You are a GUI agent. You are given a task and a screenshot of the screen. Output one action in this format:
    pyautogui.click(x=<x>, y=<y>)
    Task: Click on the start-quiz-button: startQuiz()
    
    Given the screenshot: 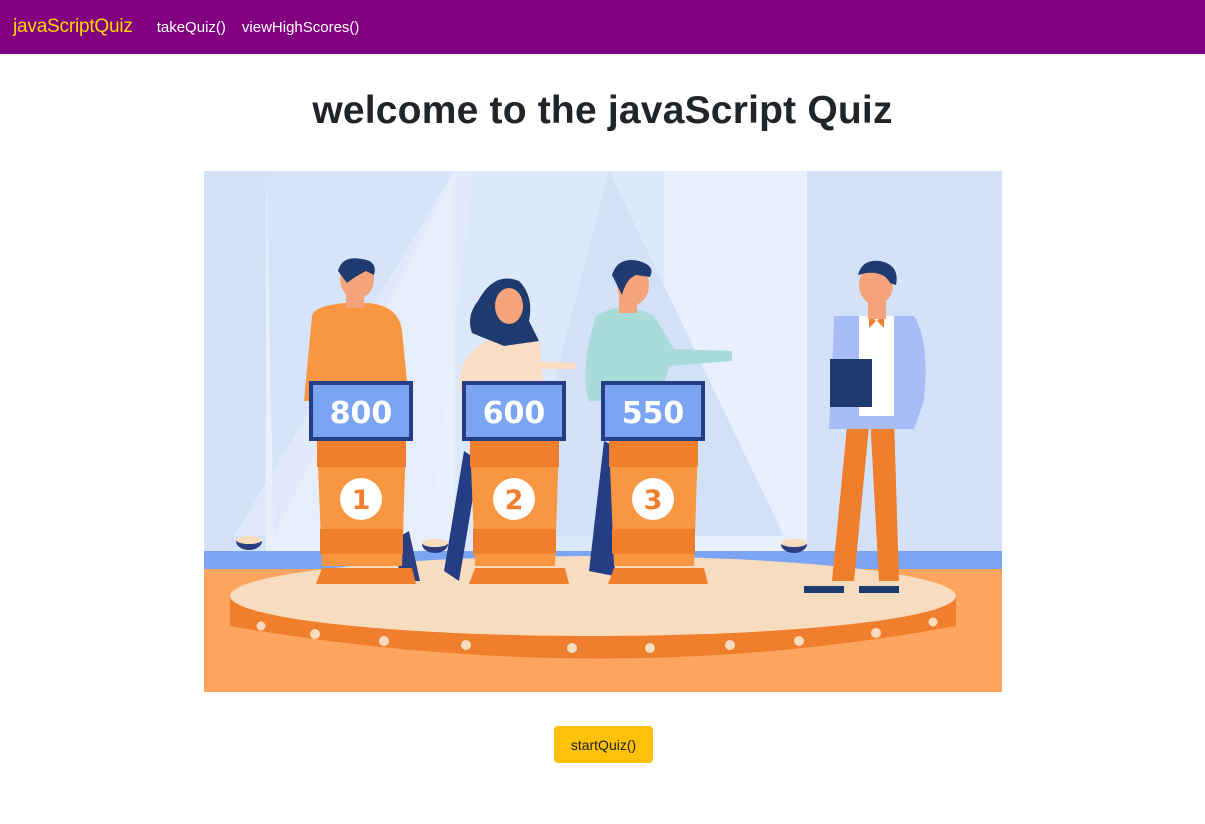 What is the action you would take?
    pyautogui.click(x=603, y=744)
    